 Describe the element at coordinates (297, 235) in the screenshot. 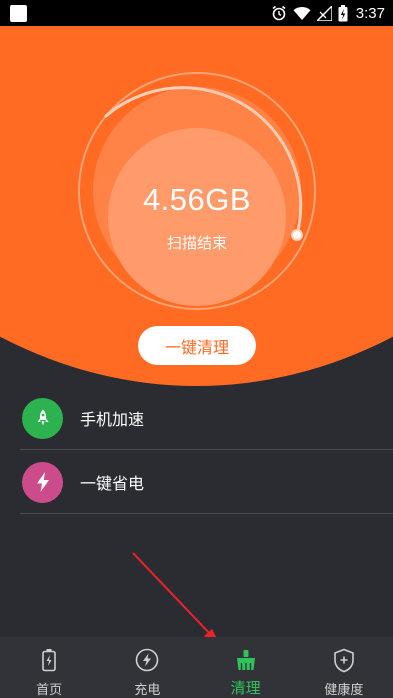

I see `progress-knob` at that location.